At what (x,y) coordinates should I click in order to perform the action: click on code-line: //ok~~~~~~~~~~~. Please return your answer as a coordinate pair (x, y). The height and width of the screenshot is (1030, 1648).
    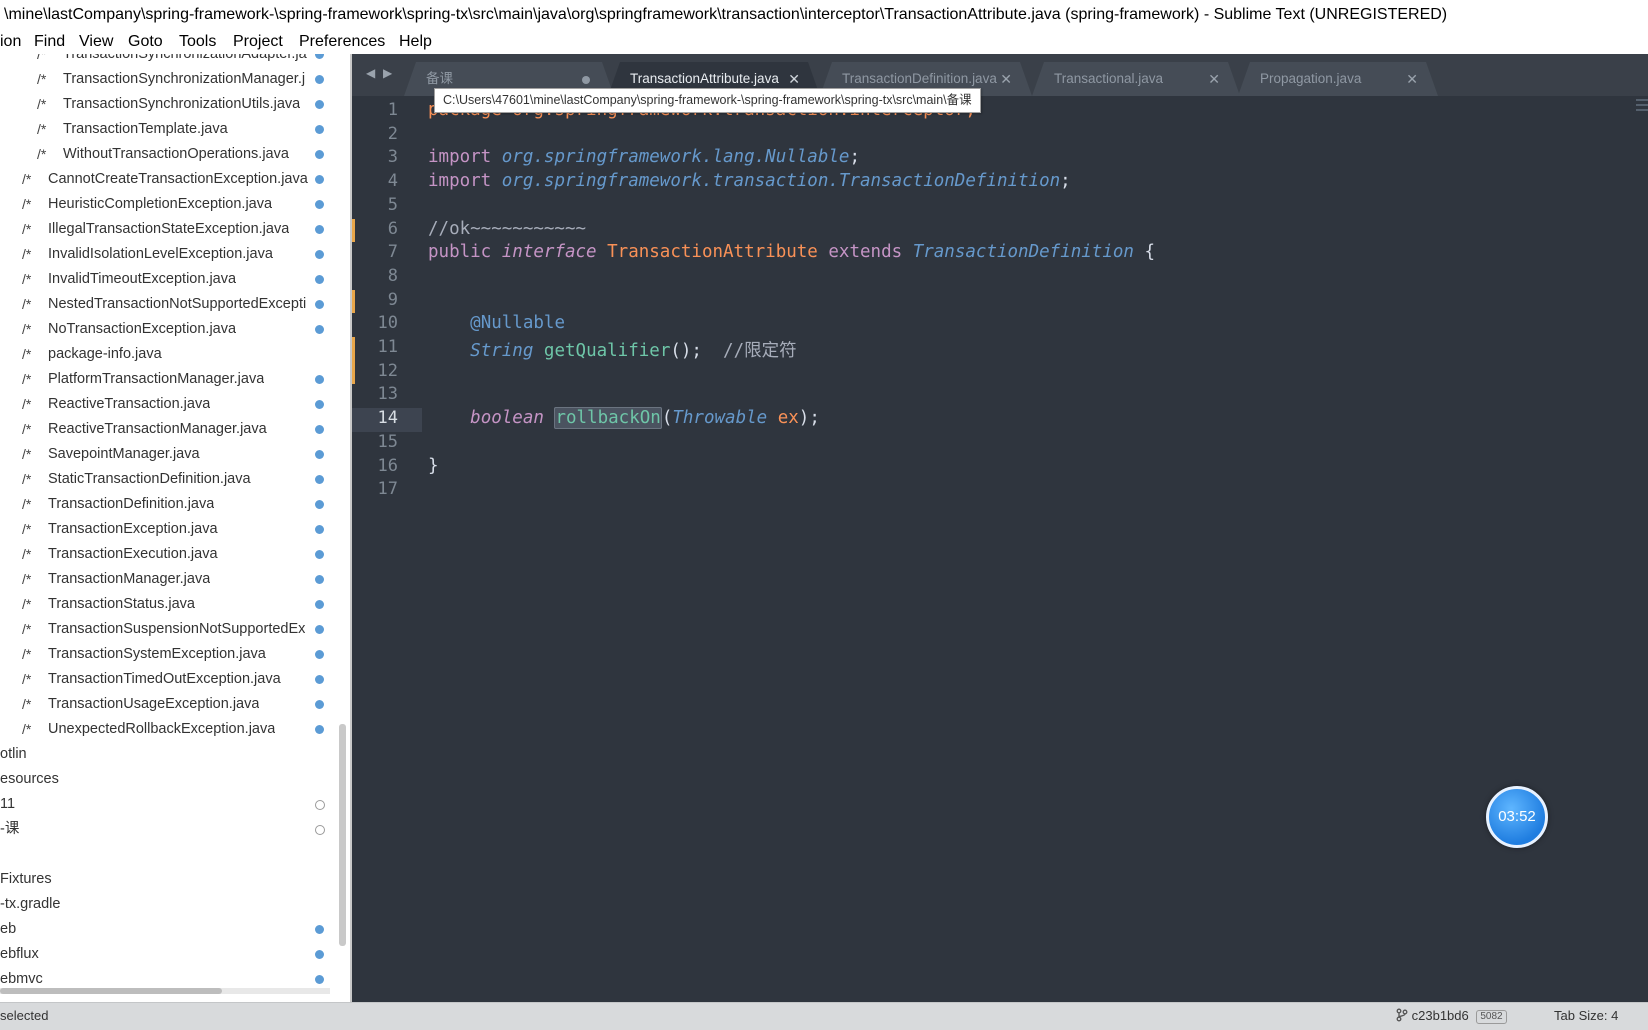
    Looking at the image, I should click on (507, 229).